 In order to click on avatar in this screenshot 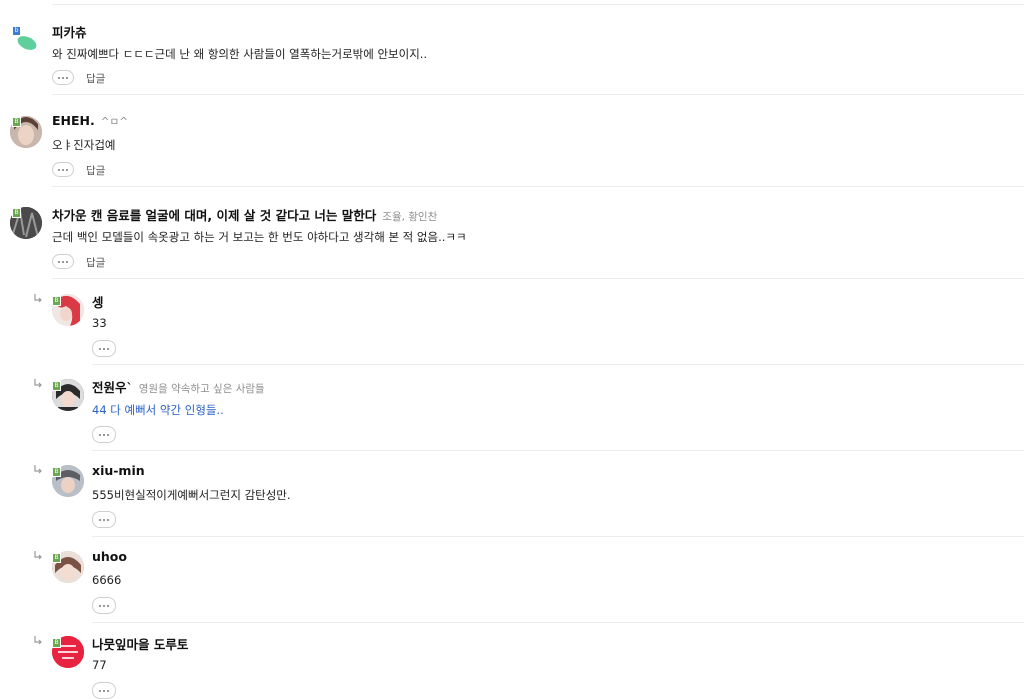, I will do `click(26, 41)`.